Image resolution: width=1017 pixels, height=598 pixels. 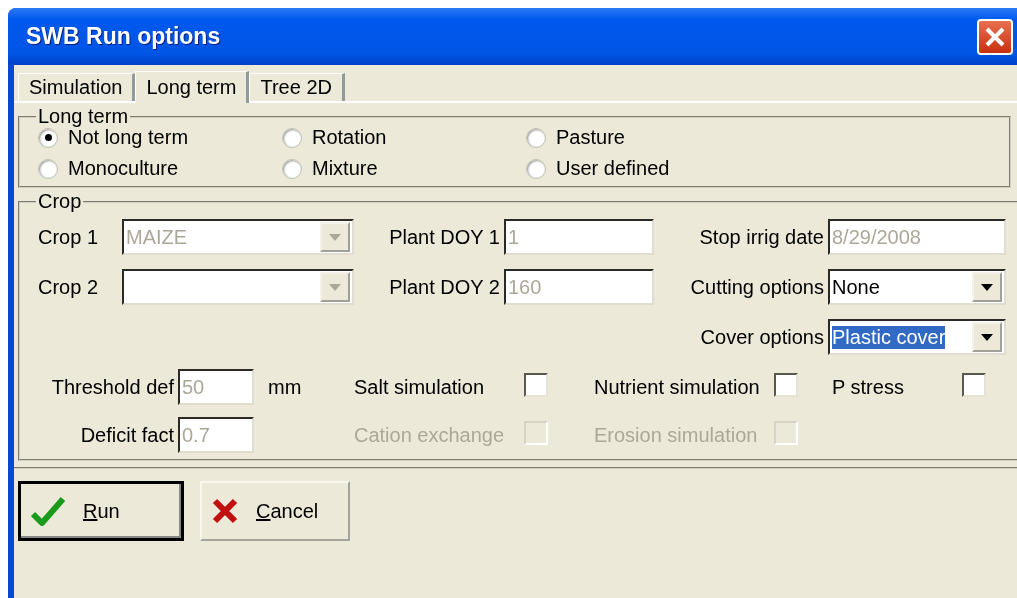 I want to click on field-label: Stop irrig date, so click(x=761, y=237).